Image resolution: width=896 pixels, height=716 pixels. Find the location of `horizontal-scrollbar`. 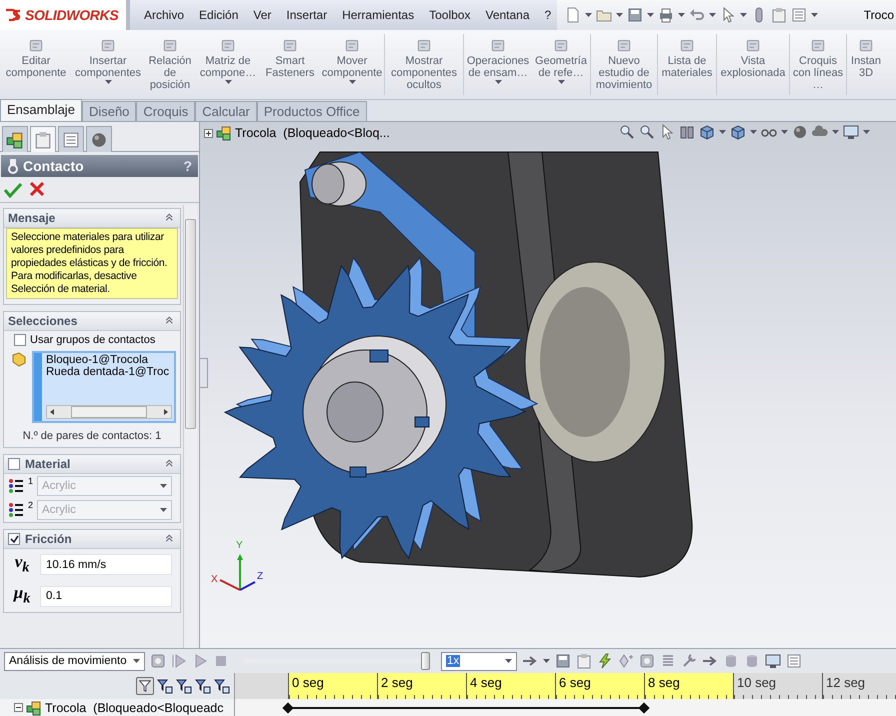

horizontal-scrollbar is located at coordinates (109, 412).